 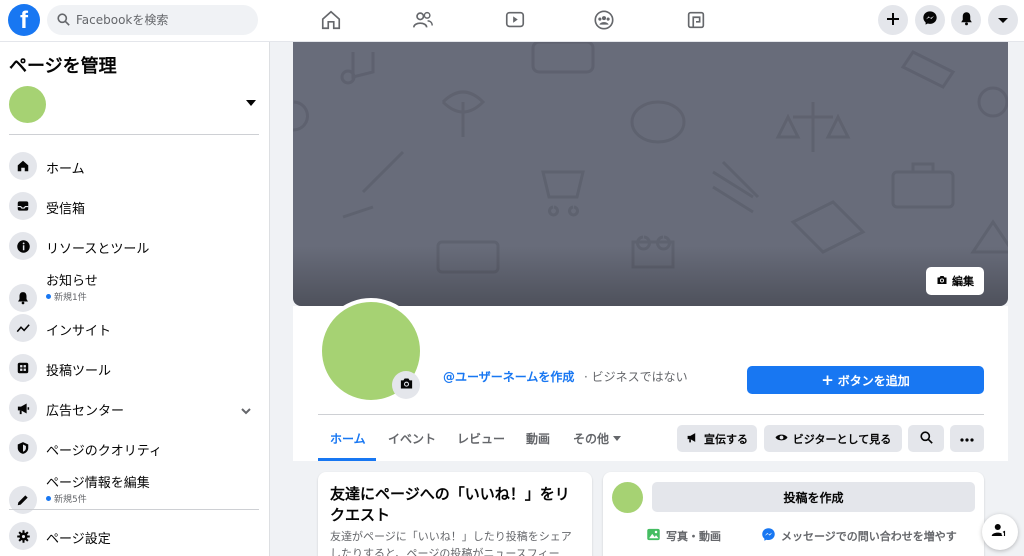 I want to click on page-switcher-caret-icon, so click(x=251, y=103).